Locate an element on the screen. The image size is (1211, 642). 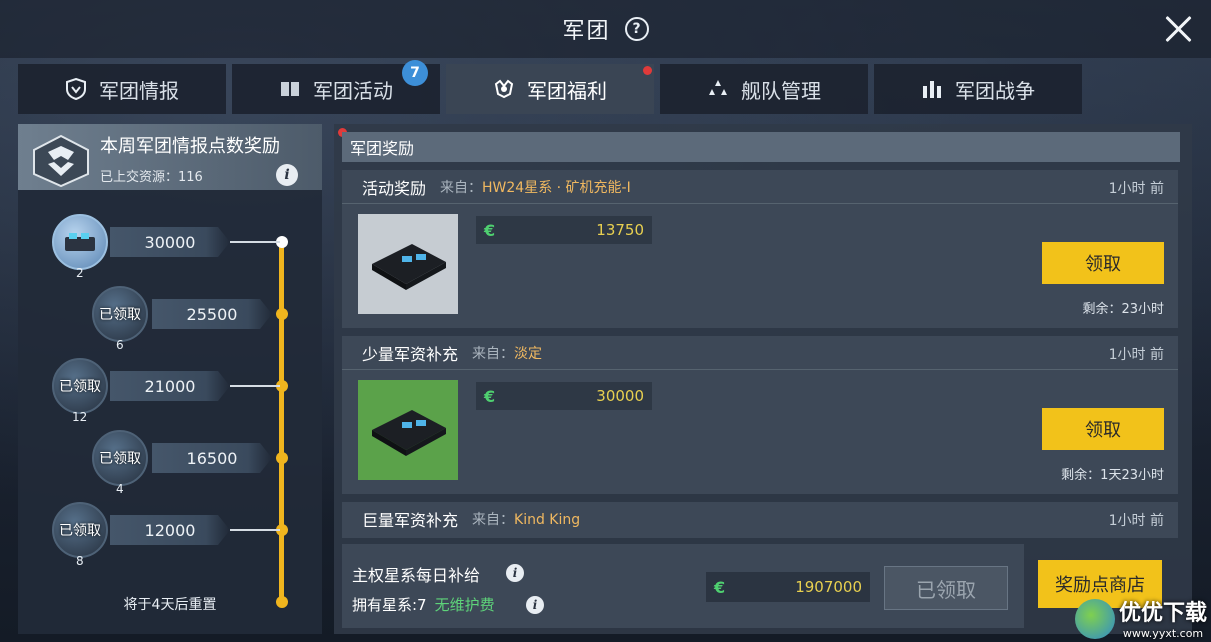
watermark: 优优下载 www.yyxt.com is located at coordinates (1140, 617).